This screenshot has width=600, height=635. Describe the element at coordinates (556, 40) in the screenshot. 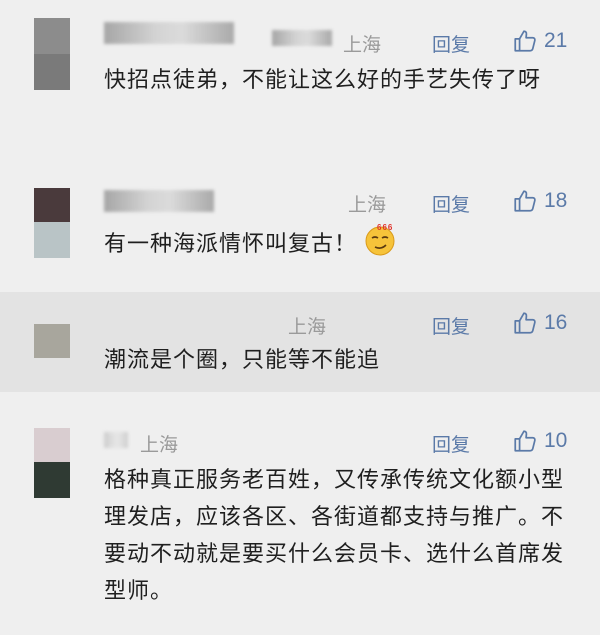

I see `like-count: 21` at that location.